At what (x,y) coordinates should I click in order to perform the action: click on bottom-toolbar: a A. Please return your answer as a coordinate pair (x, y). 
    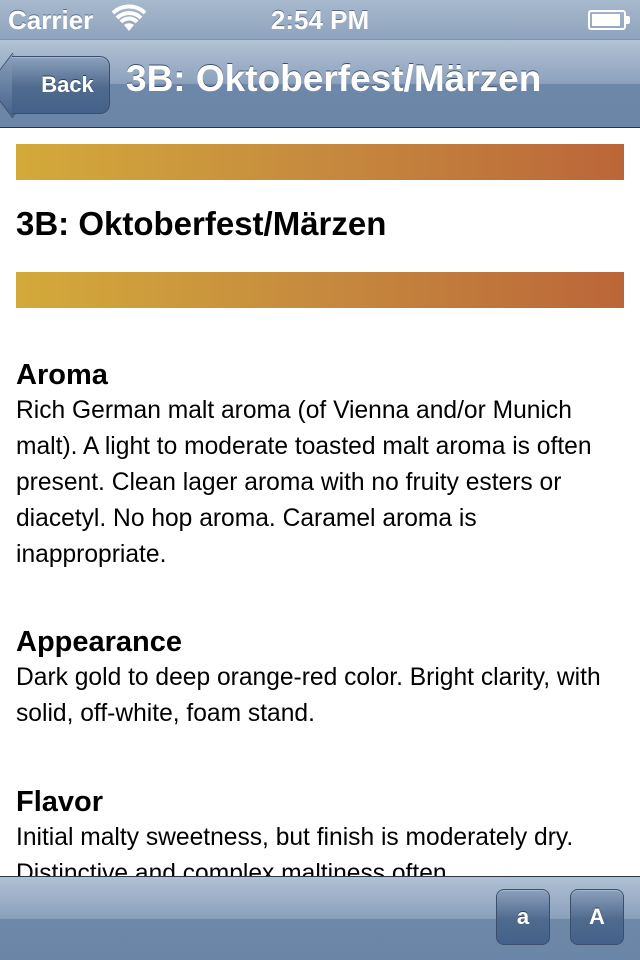
    Looking at the image, I should click on (320, 918).